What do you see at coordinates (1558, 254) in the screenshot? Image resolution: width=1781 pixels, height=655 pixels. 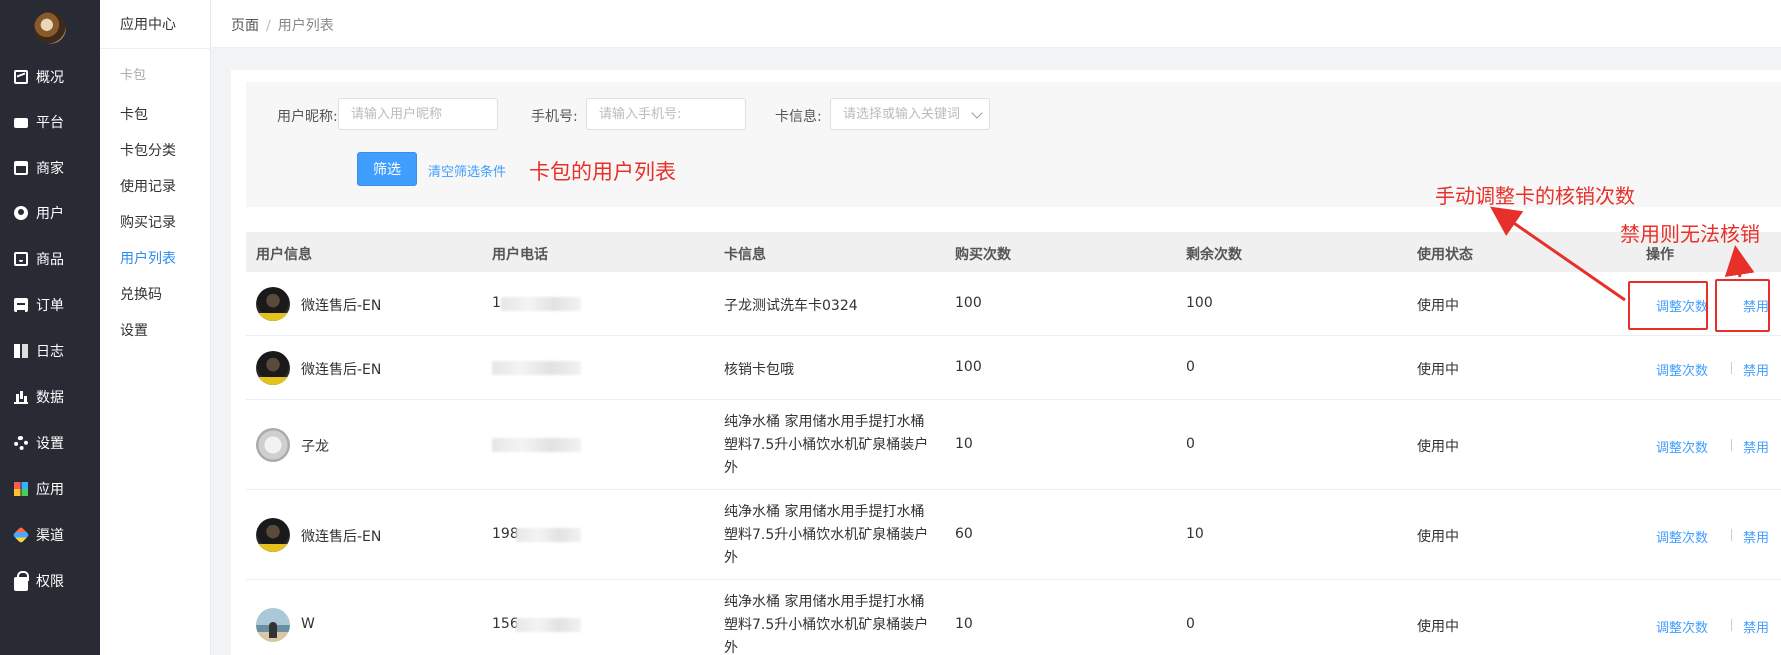 I see `arrow-to-adjust-label` at bounding box center [1558, 254].